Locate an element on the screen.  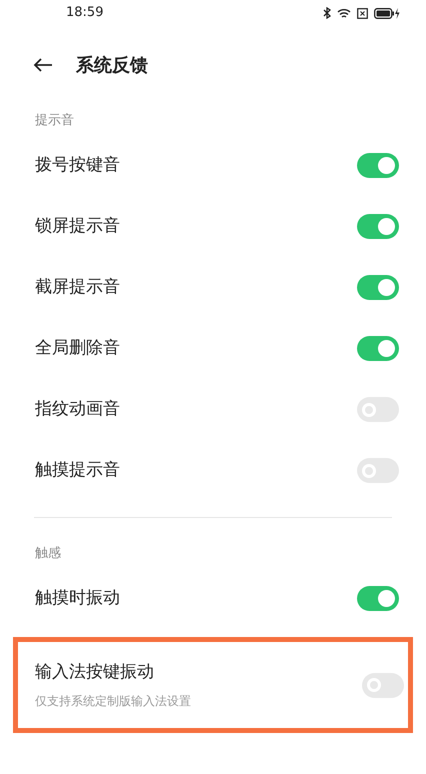
back-arrow-icon is located at coordinates (43, 65).